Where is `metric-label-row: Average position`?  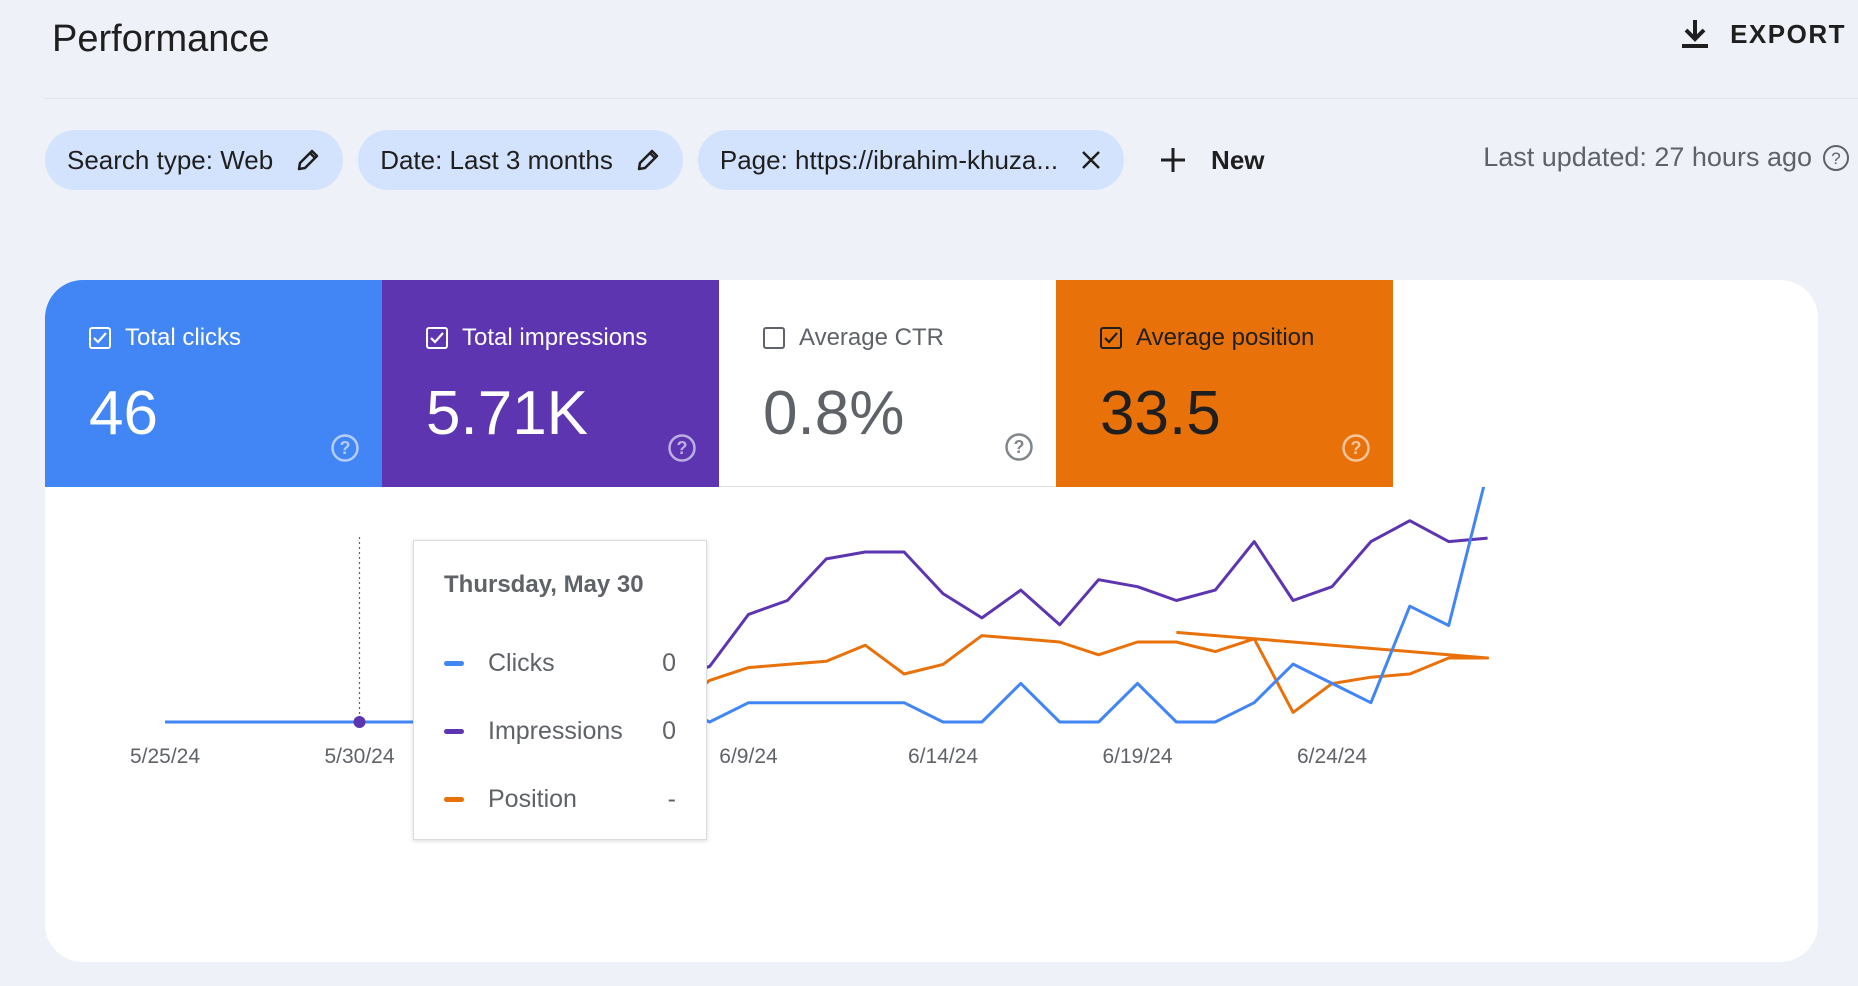
metric-label-row: Average position is located at coordinates (1246, 338).